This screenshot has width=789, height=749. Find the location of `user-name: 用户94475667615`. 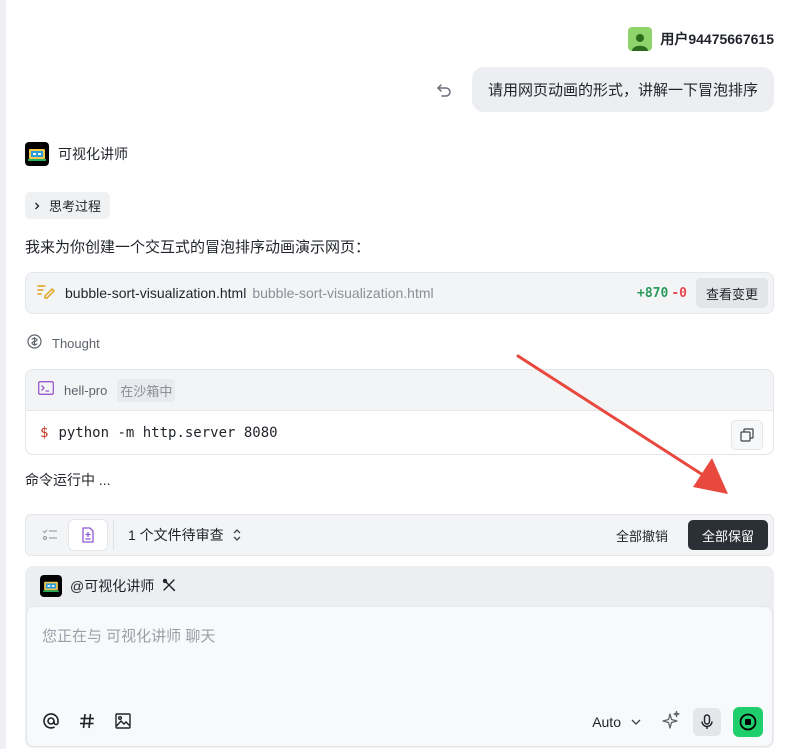

user-name: 用户94475667615 is located at coordinates (717, 39).